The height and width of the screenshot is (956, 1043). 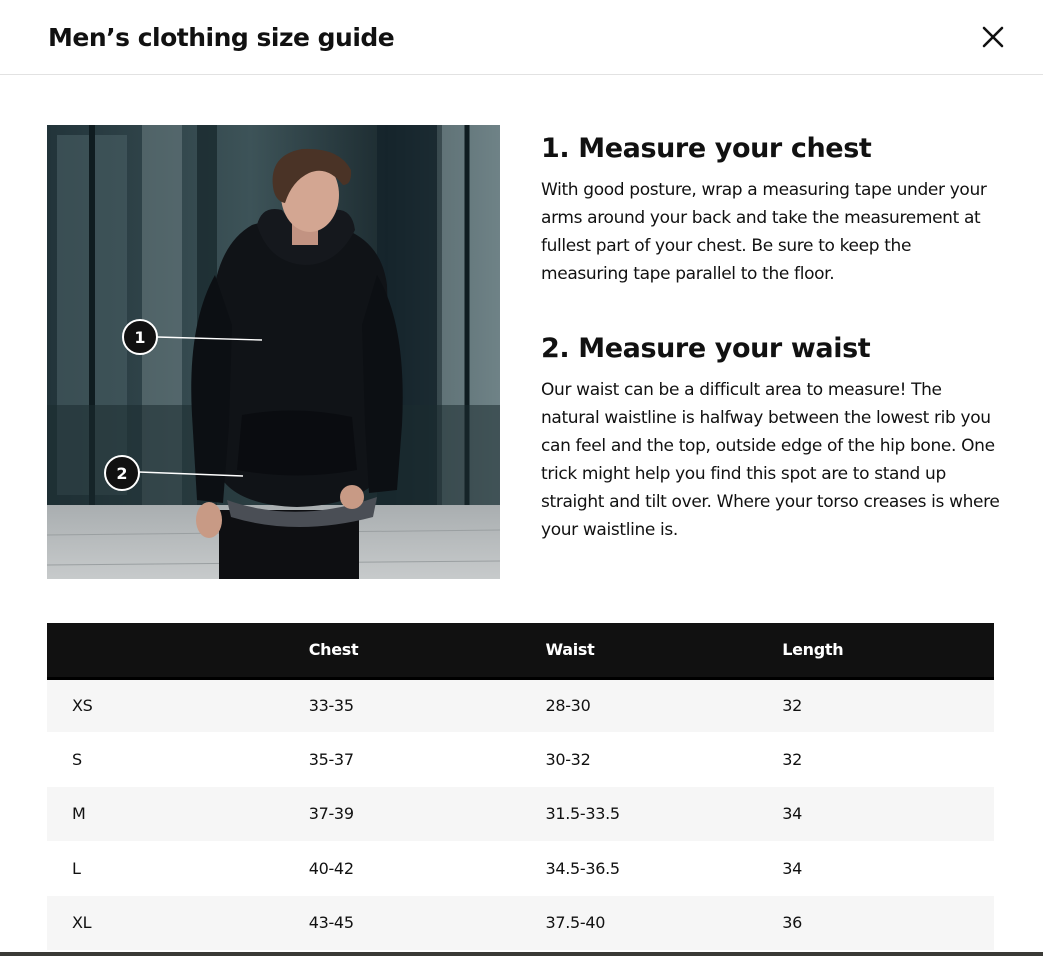 I want to click on waist-cell: 30-32, so click(x=568, y=760).